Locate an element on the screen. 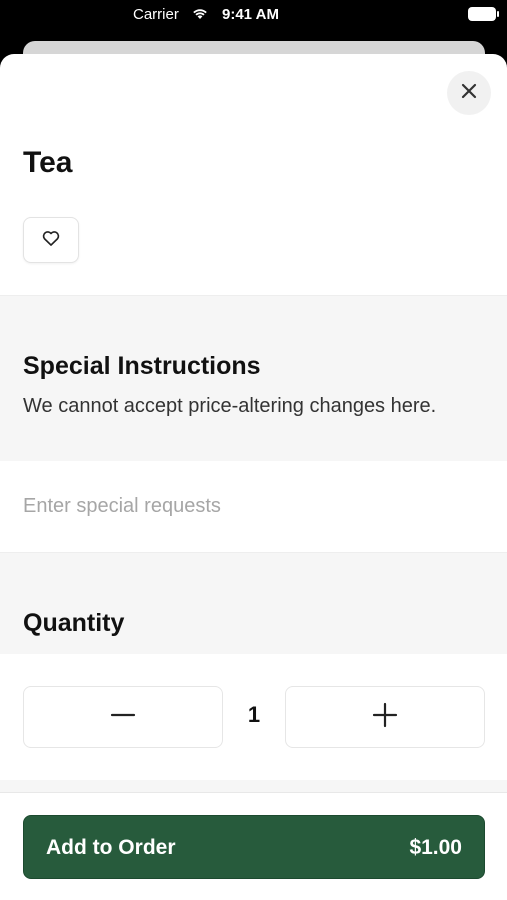  footer-bar: Add to Order $1.00 is located at coordinates (253, 846).